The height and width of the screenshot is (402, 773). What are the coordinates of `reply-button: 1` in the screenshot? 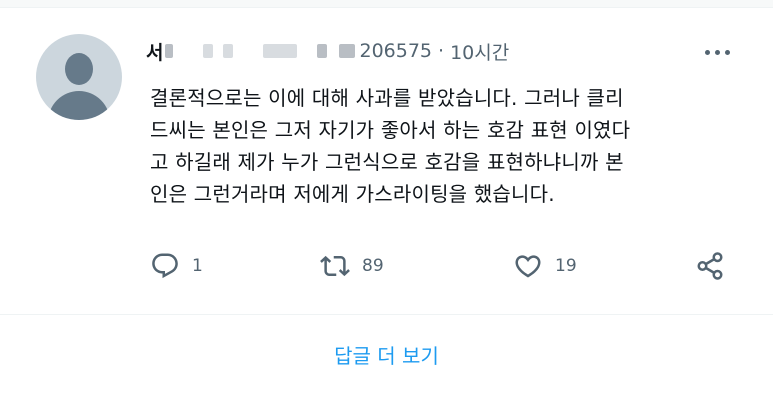 It's located at (176, 266).